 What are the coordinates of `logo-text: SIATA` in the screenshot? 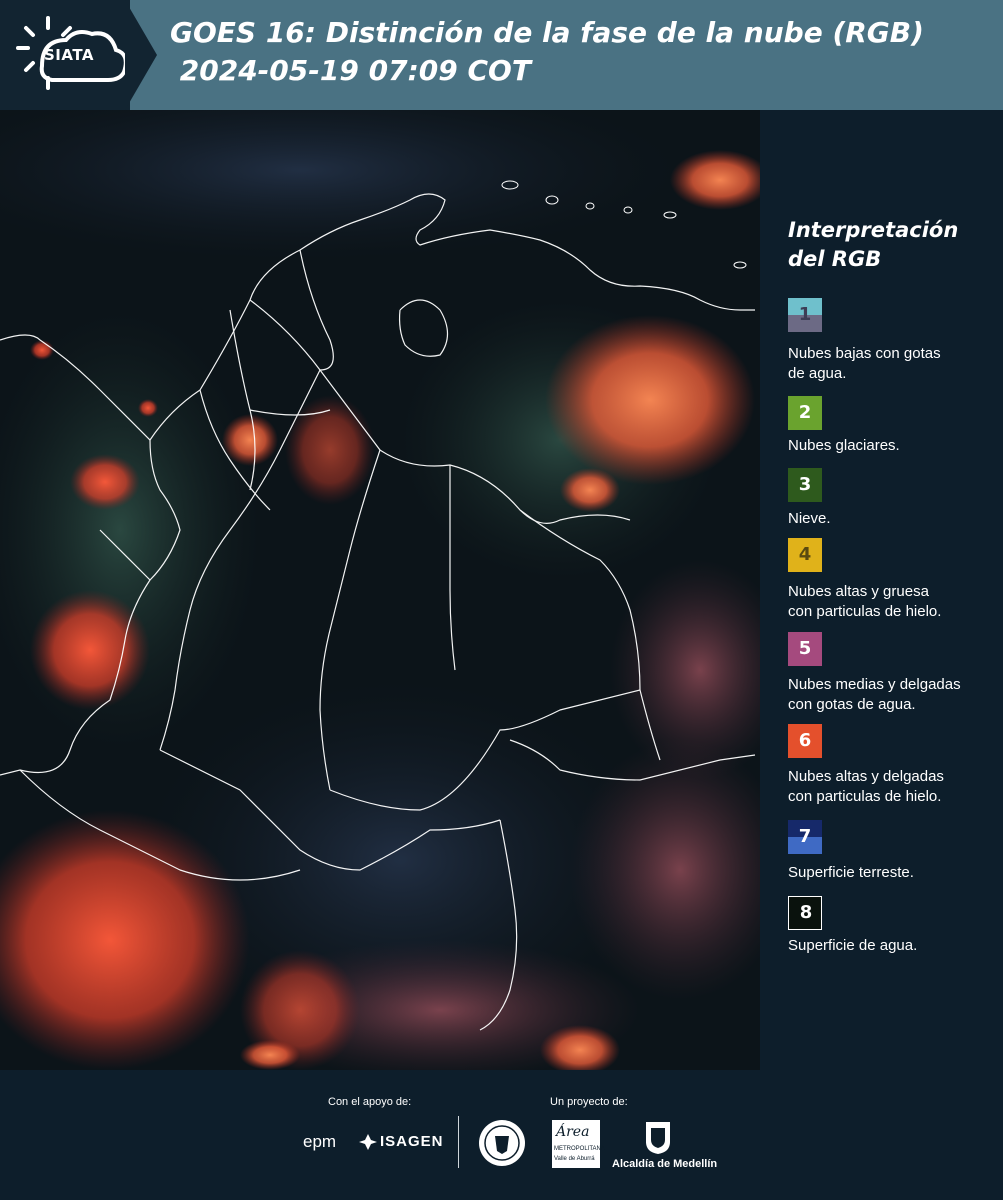 It's located at (69, 55).